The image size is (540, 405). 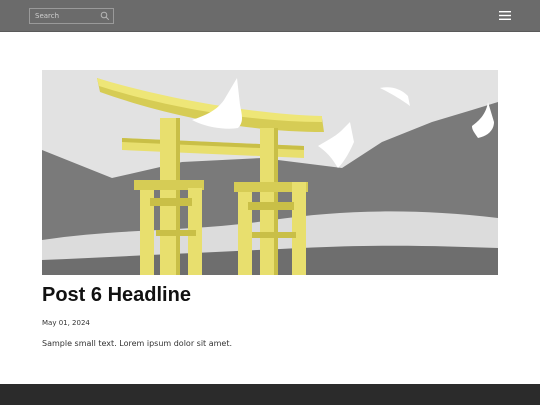 I want to click on hamburger-menu-icon, so click(x=505, y=15).